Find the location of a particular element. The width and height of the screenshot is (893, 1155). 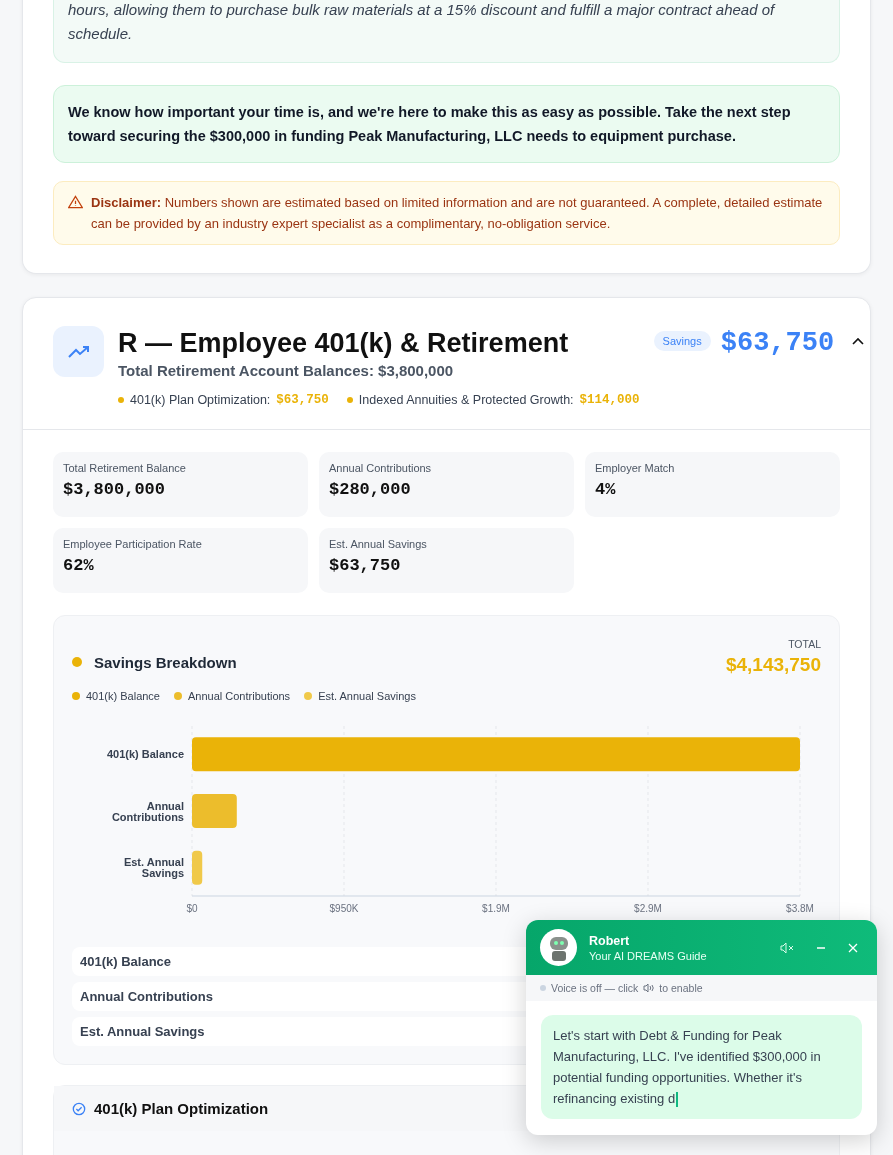

panel-title: Savings Breakdown is located at coordinates (165, 662).